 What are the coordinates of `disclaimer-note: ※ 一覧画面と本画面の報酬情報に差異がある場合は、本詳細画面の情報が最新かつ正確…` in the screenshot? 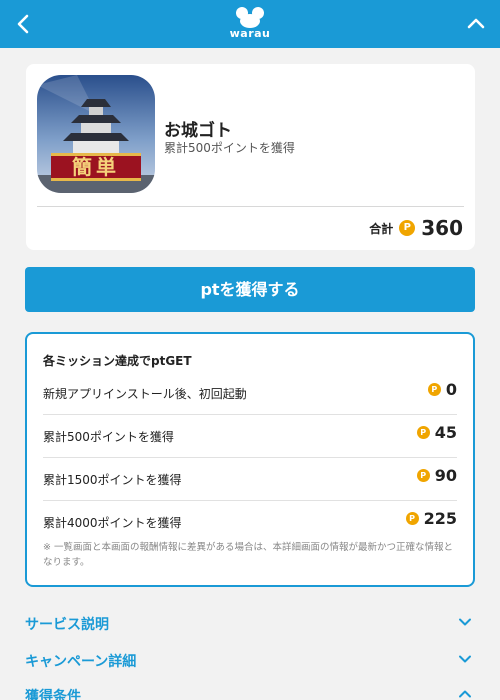 It's located at (248, 555).